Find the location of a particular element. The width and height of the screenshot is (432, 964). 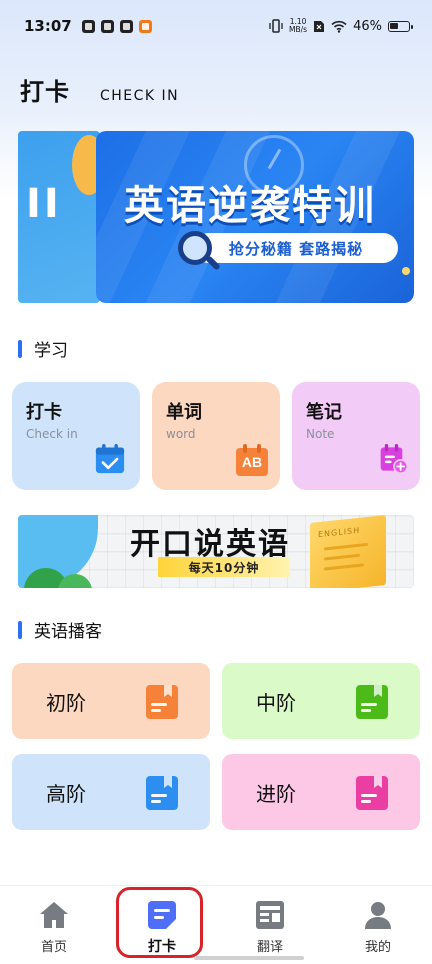

study-card-subtitle: Note is located at coordinates (320, 434).